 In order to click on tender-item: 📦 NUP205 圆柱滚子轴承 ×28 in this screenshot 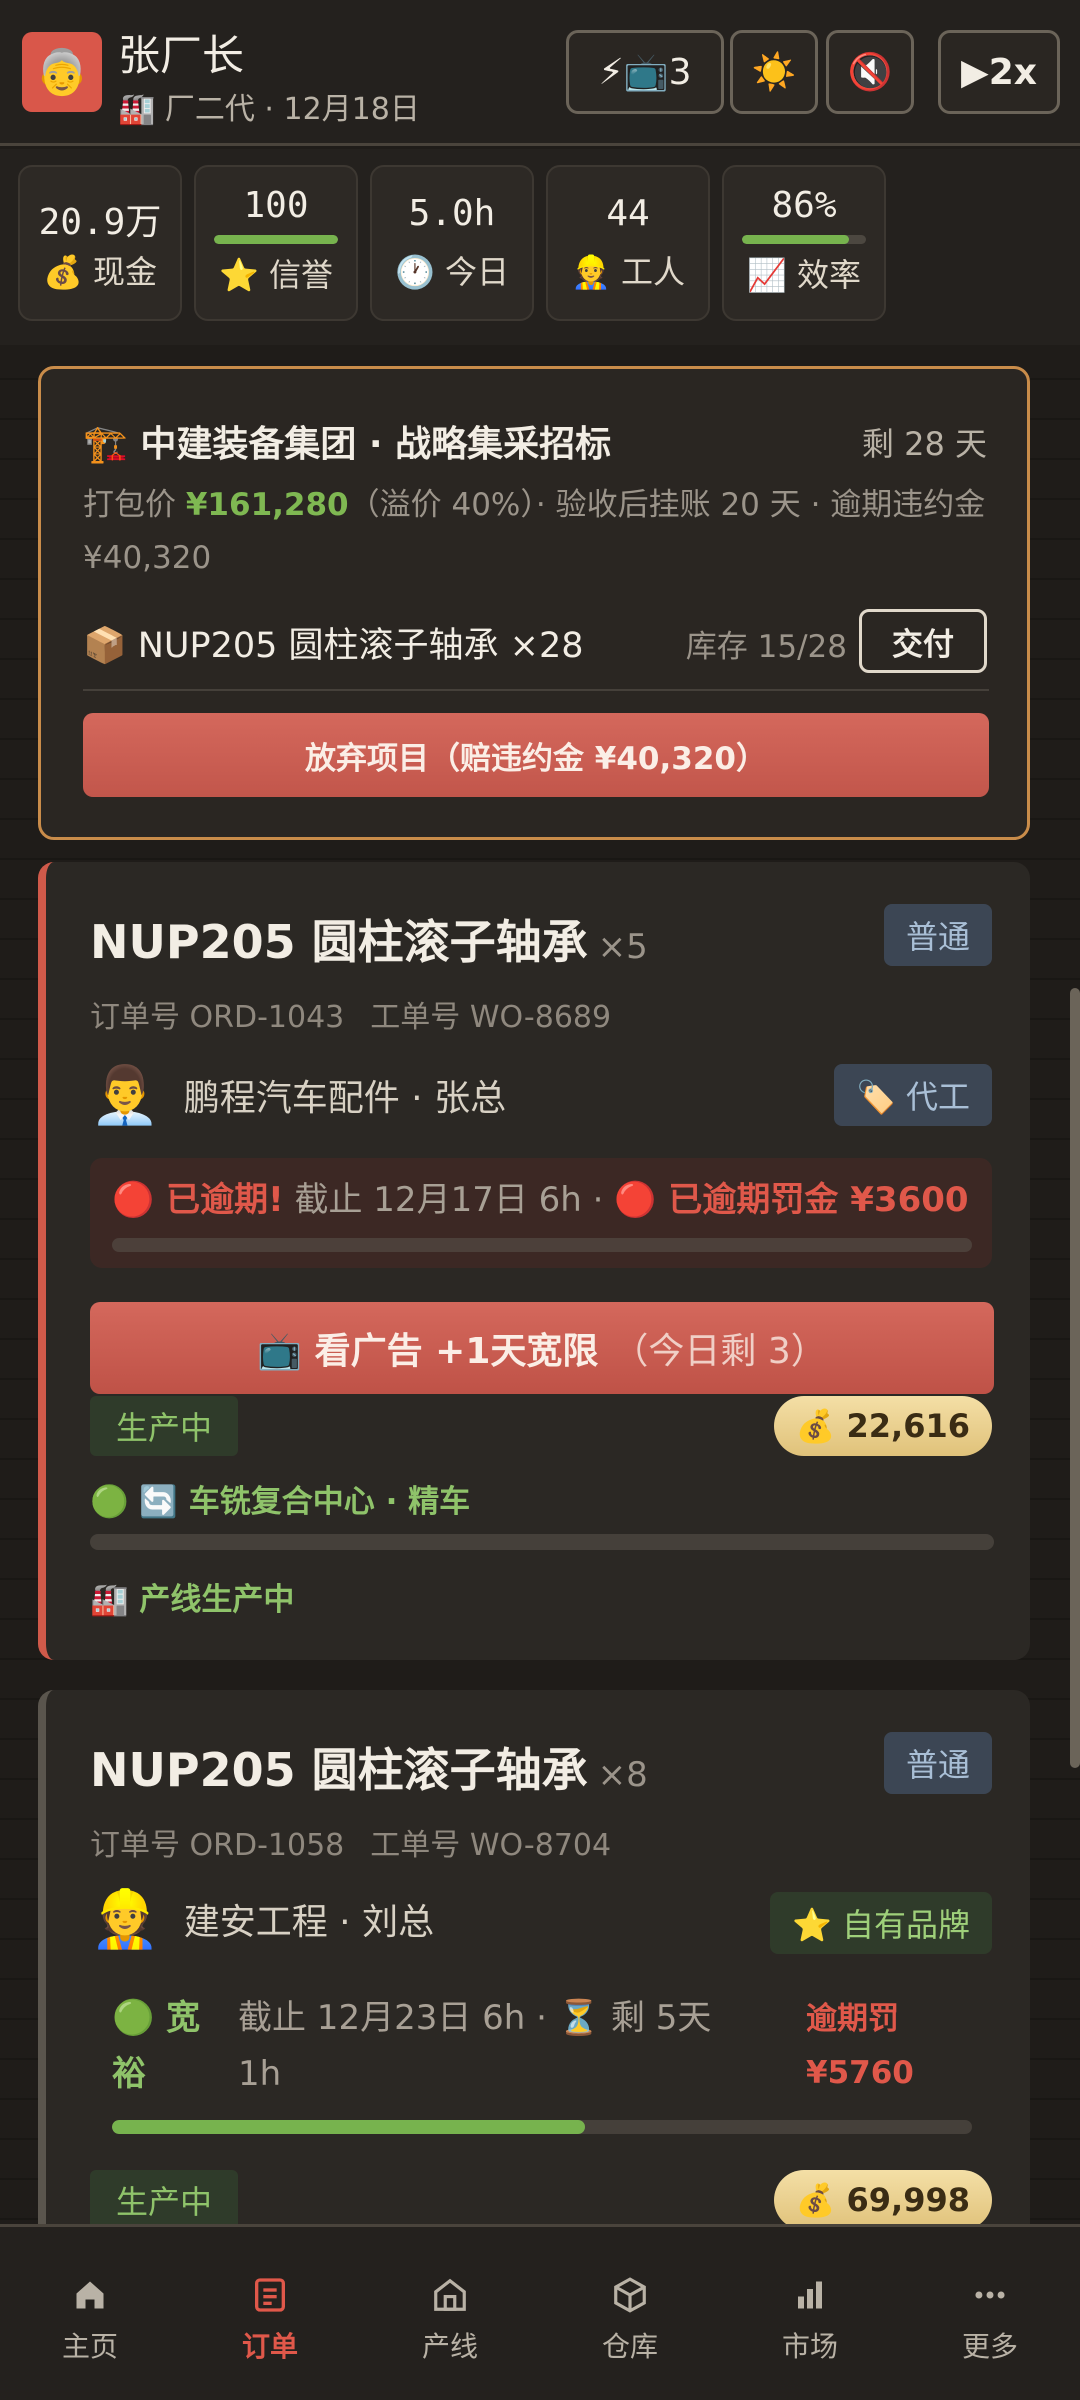, I will do `click(333, 646)`.